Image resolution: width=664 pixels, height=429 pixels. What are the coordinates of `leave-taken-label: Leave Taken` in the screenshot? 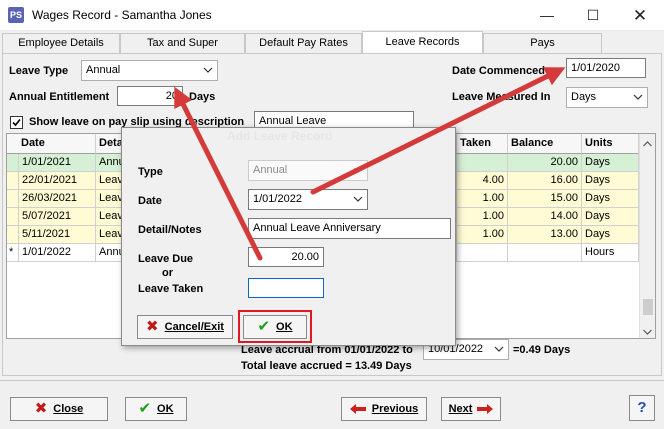 It's located at (171, 289).